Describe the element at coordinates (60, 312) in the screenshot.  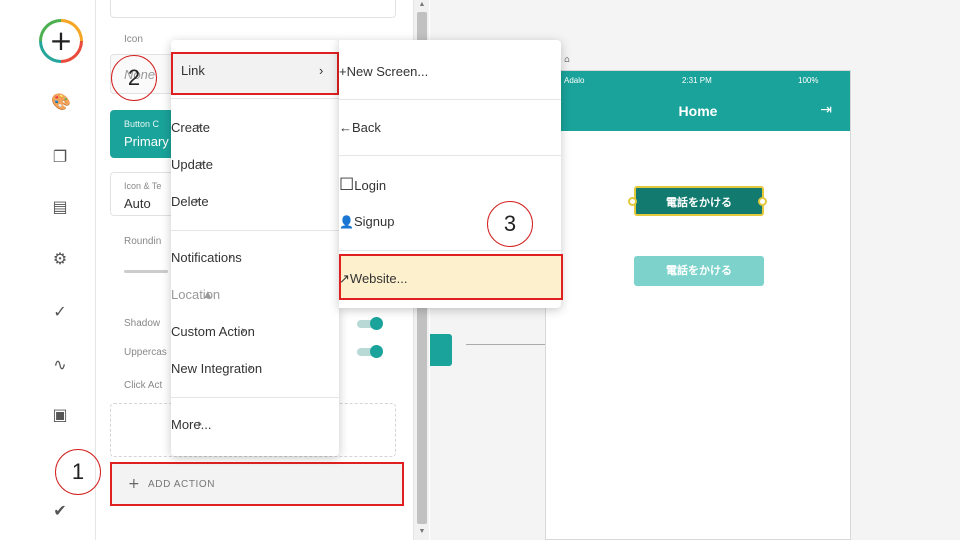
I see `checkmarks-icon: ✓` at that location.